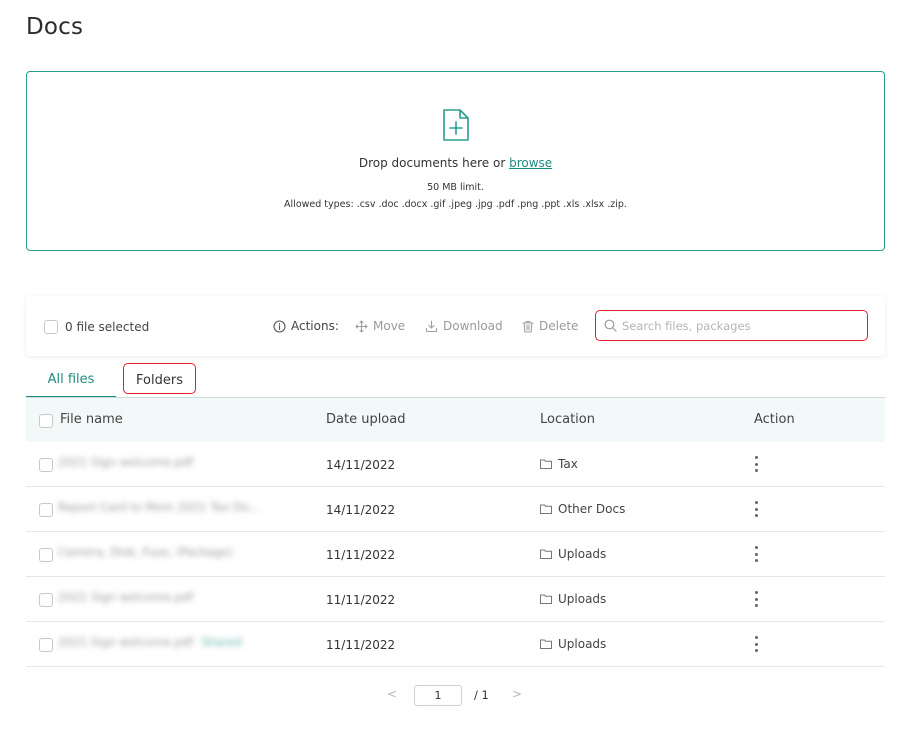  I want to click on dropzone-prompt: Drop documents here or browse, so click(455, 163).